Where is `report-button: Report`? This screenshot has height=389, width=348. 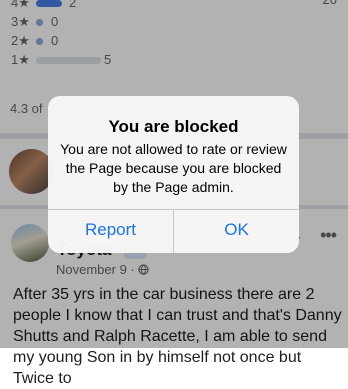
report-button: Report is located at coordinates (110, 231).